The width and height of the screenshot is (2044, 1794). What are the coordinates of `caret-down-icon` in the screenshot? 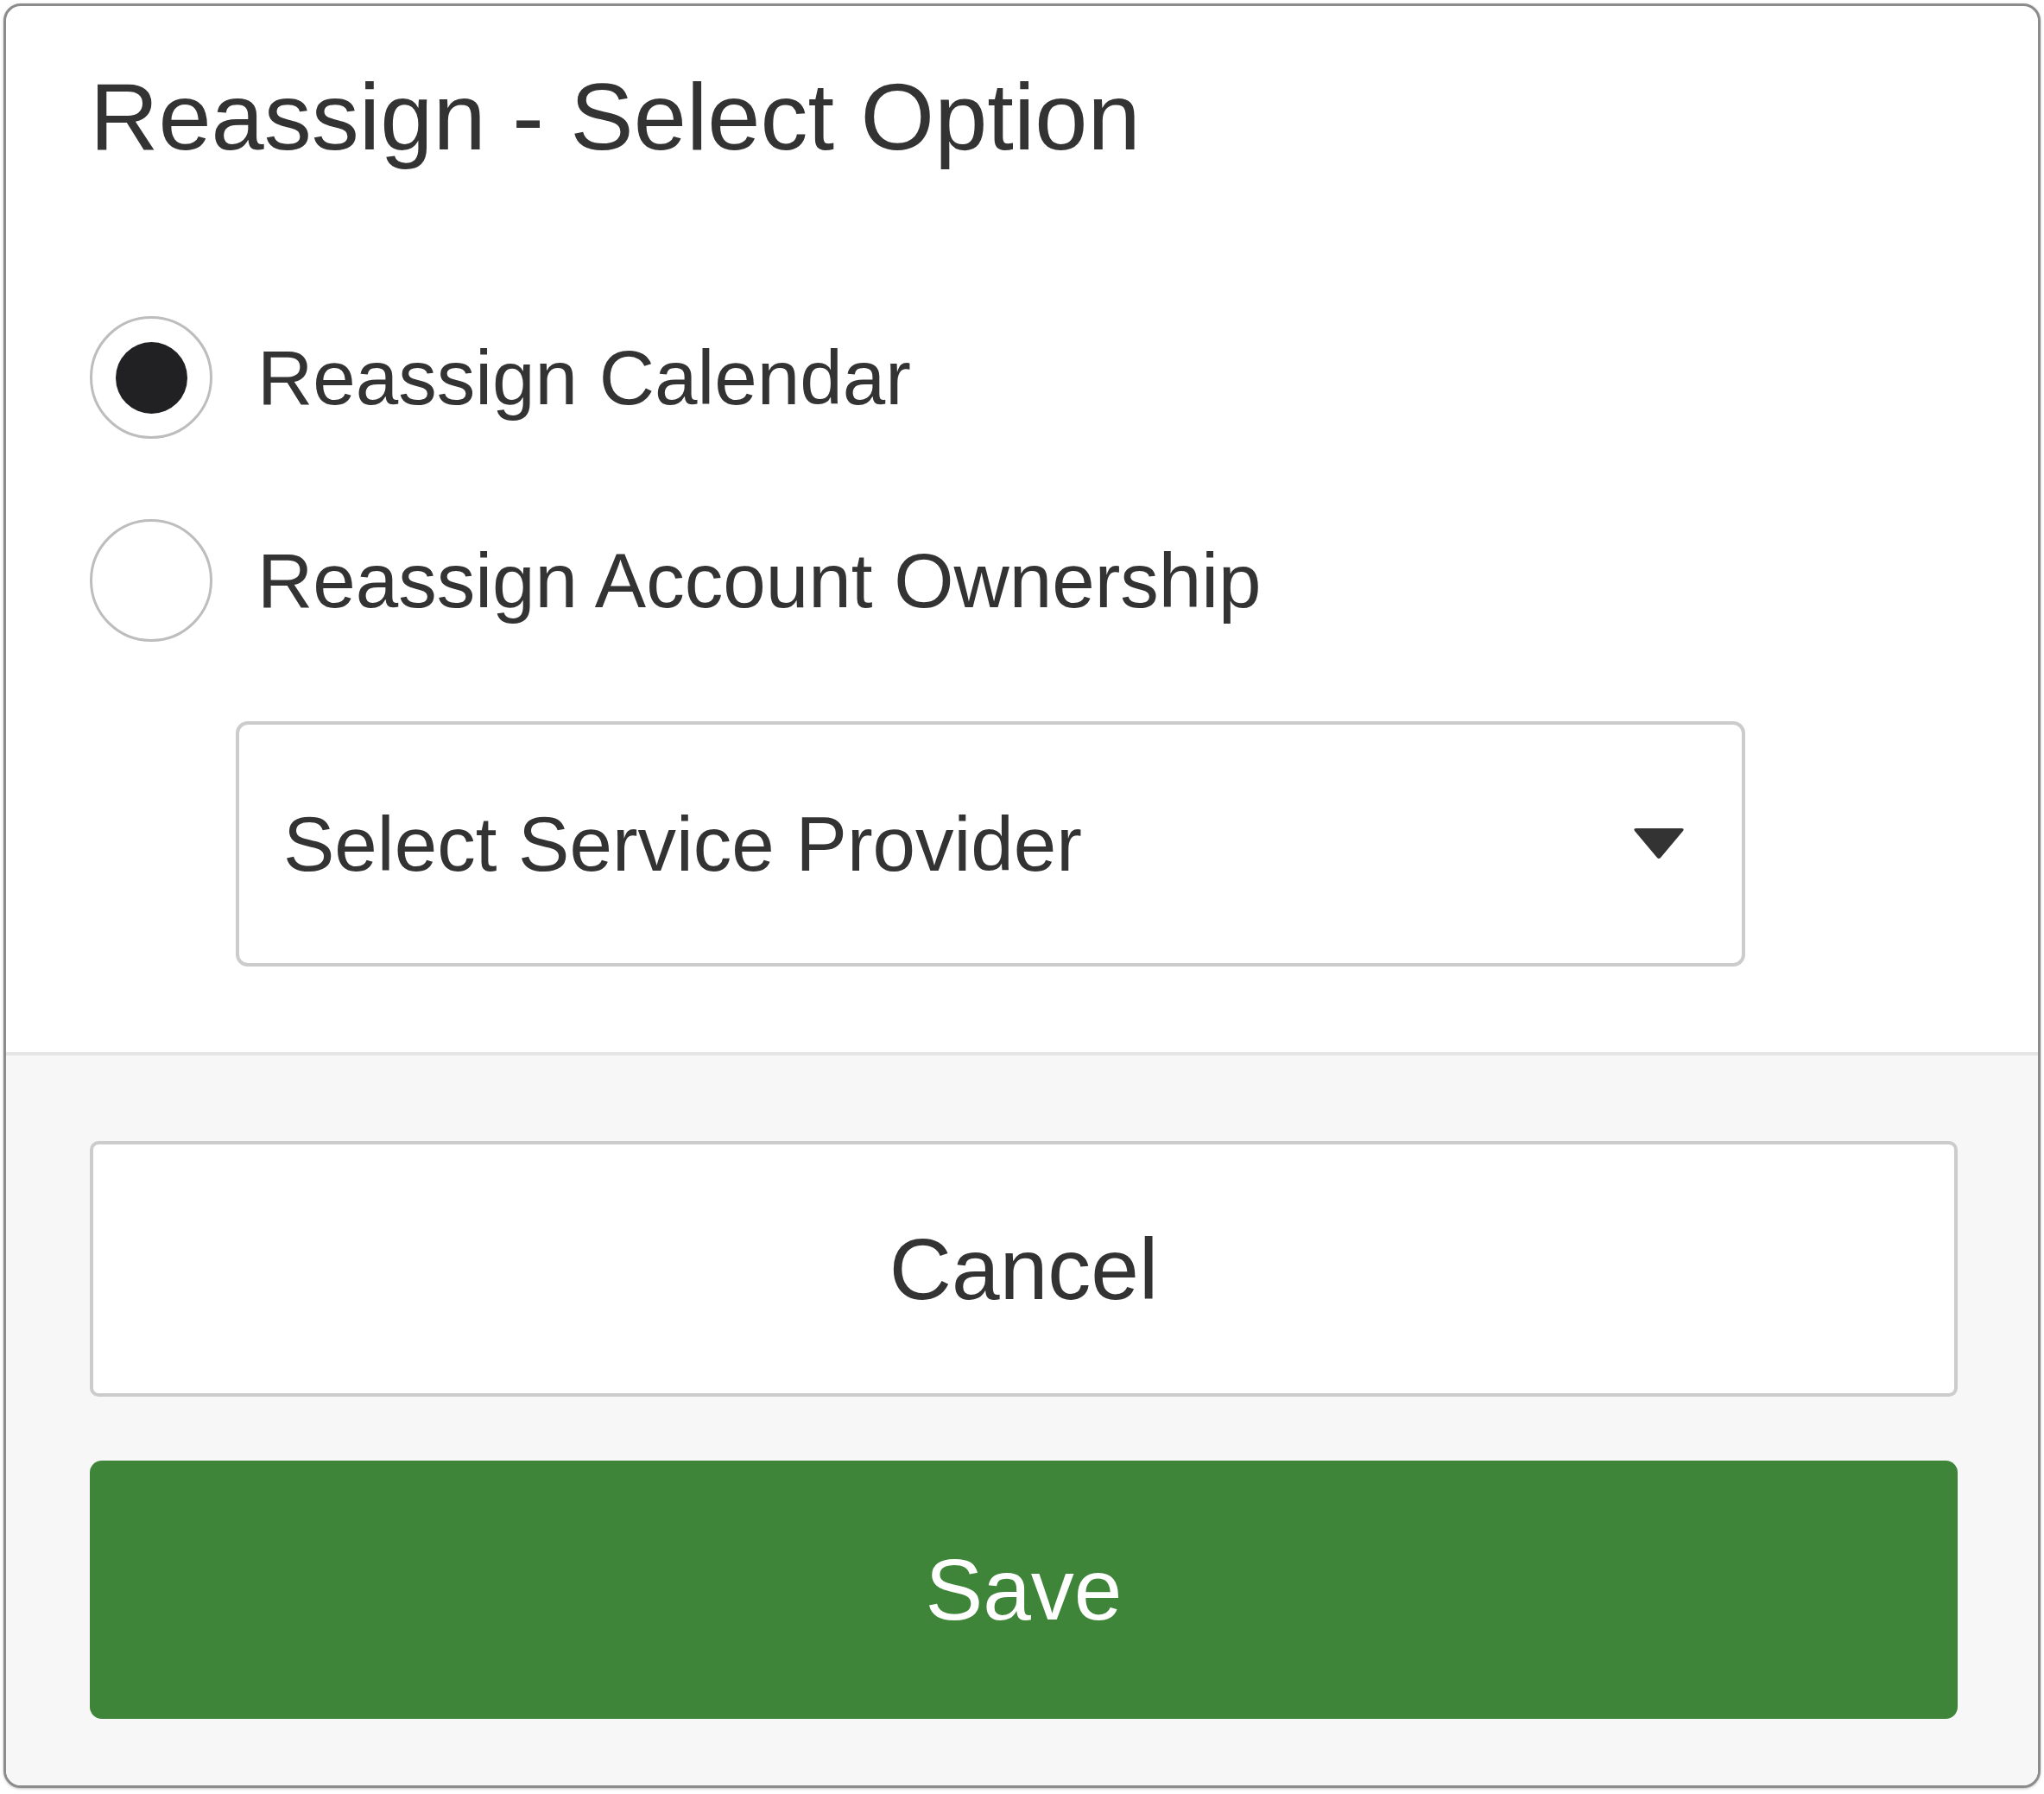 It's located at (1659, 843).